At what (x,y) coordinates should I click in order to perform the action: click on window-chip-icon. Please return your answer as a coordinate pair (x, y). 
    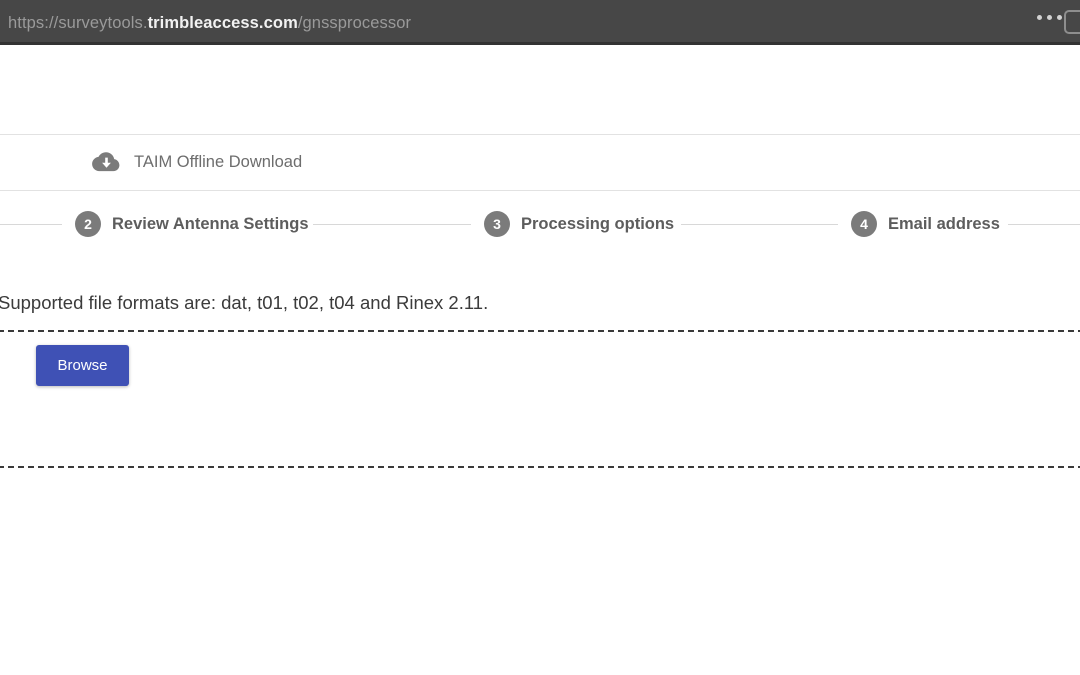
    Looking at the image, I should click on (1072, 22).